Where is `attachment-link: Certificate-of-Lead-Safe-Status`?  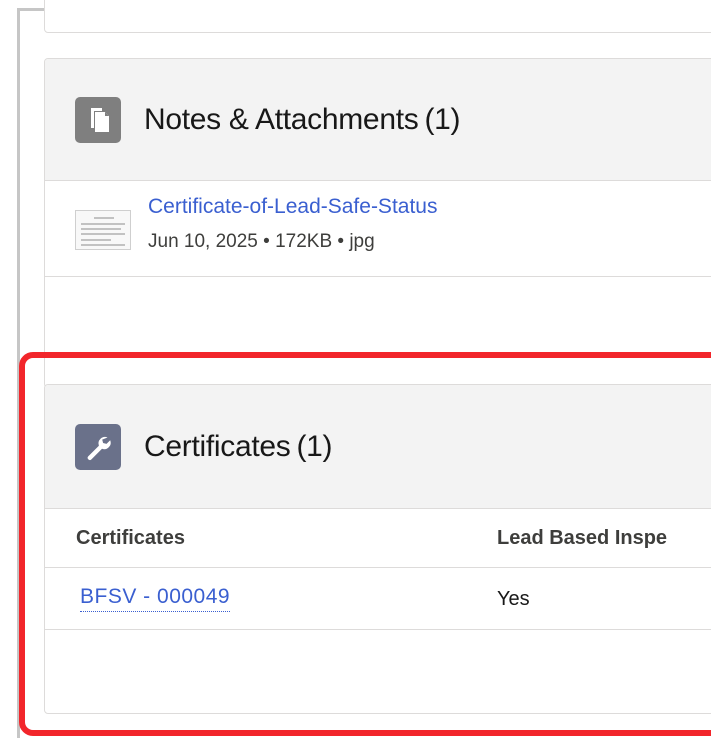 attachment-link: Certificate-of-Lead-Safe-Status is located at coordinates (292, 207).